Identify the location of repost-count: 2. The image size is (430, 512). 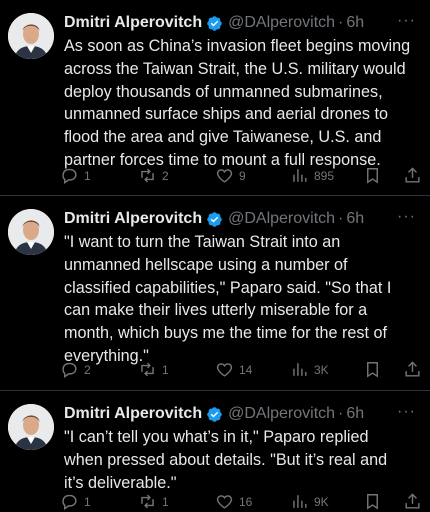
(165, 175).